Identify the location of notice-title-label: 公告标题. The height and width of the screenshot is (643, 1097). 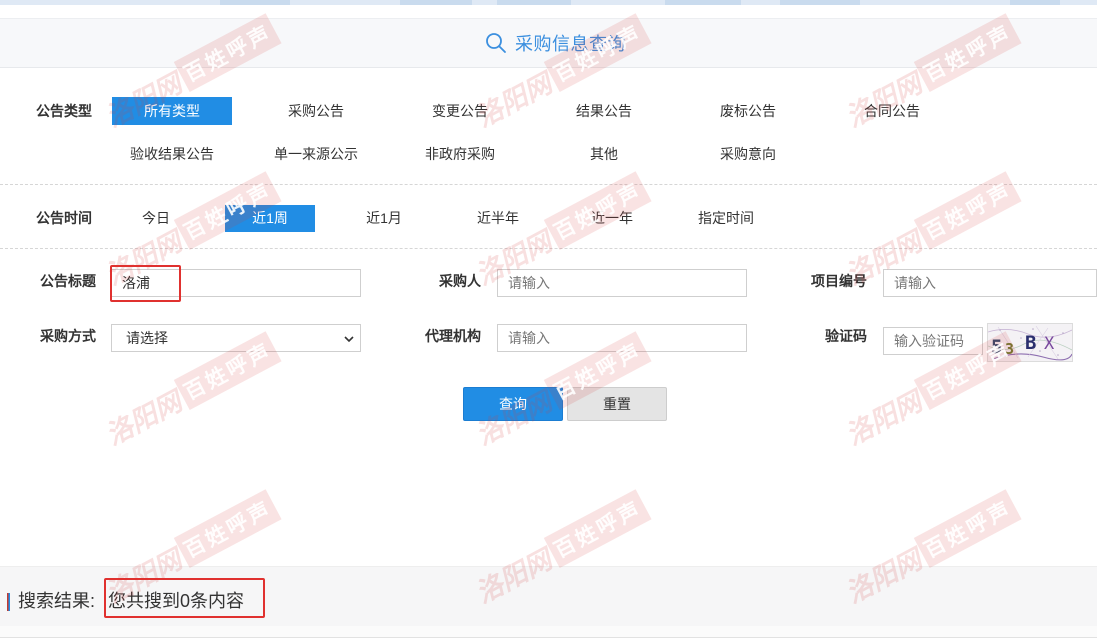
(68, 281).